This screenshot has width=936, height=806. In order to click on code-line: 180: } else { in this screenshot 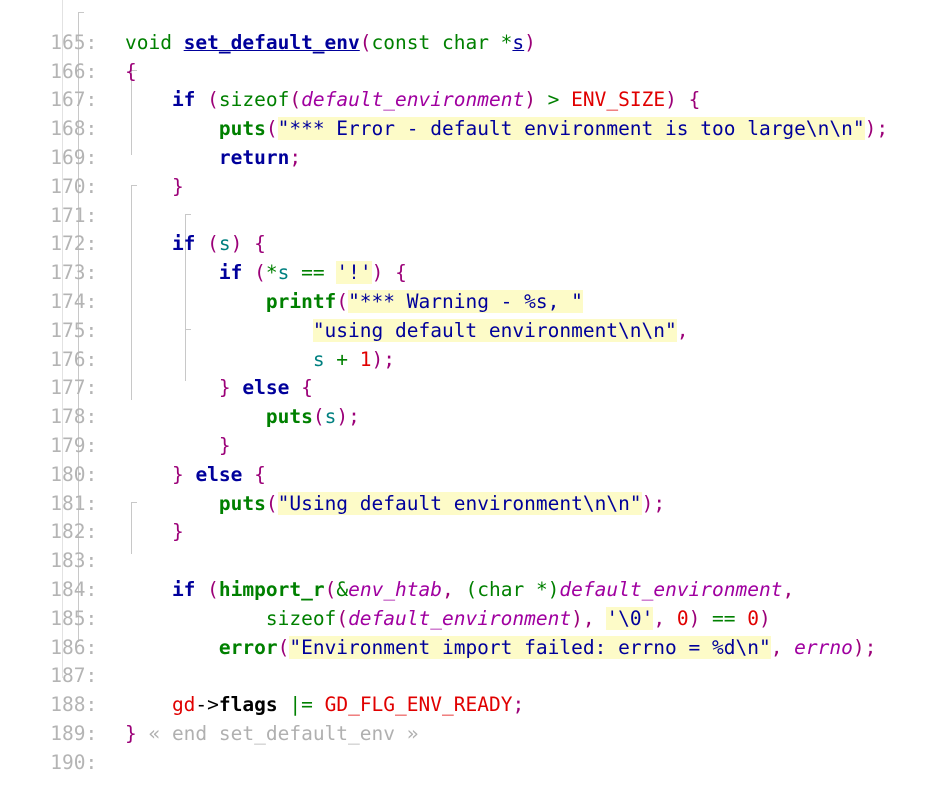, I will do `click(468, 459)`.